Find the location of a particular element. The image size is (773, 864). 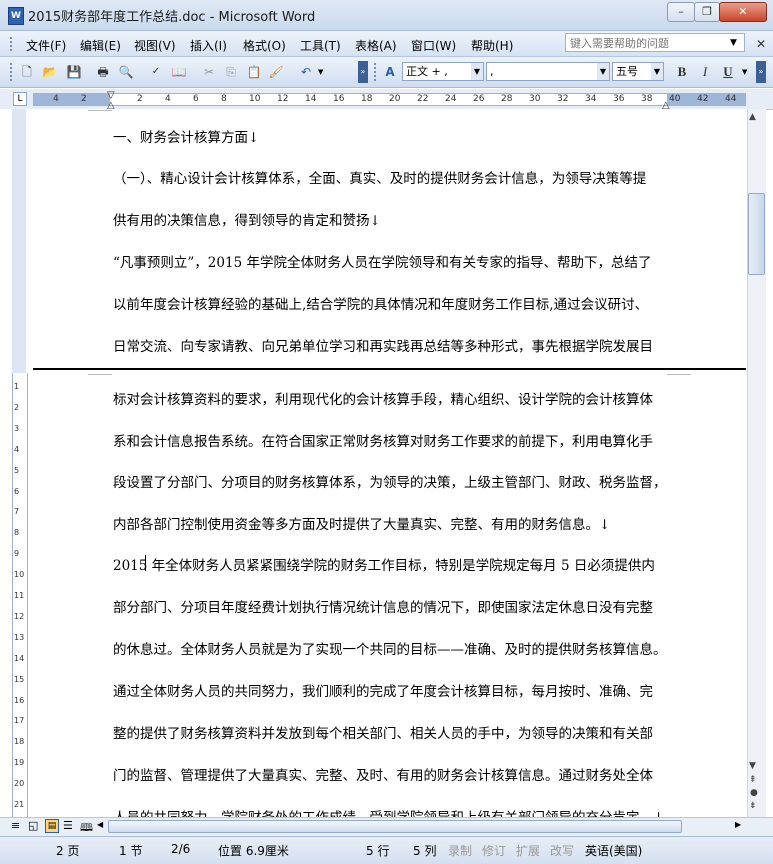

vertical-ruler-number: 5 is located at coordinates (17, 470).